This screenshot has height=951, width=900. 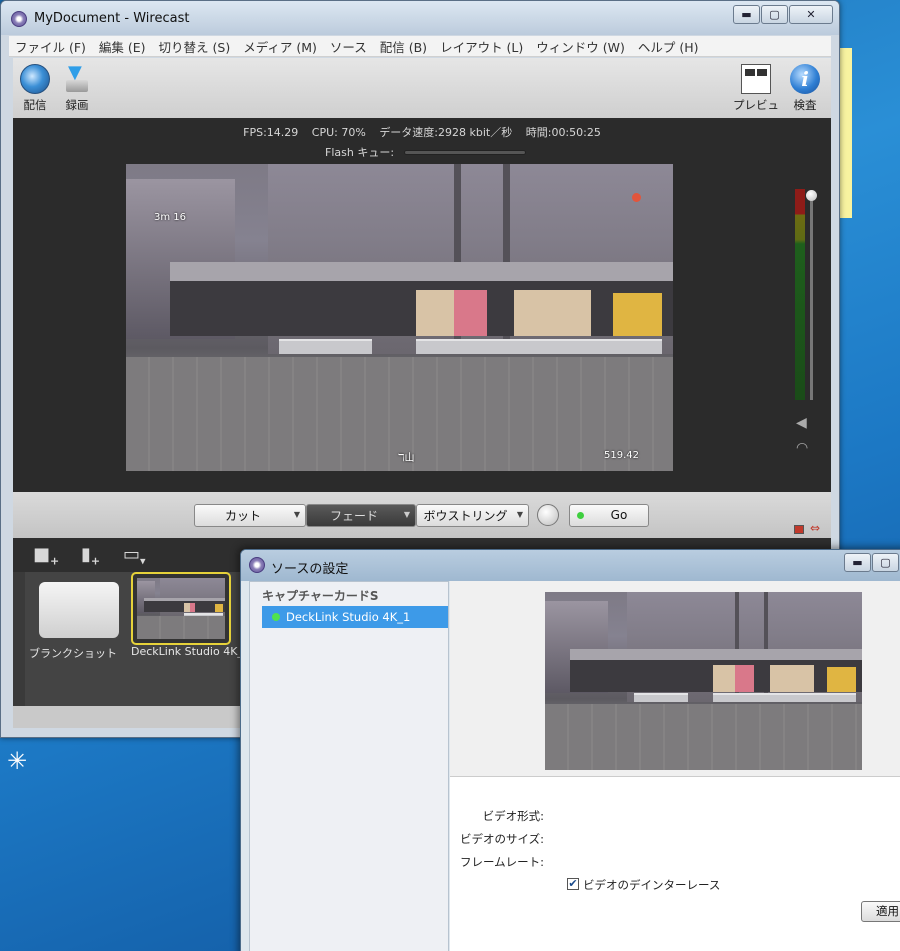 I want to click on volume-slider-knob, so click(x=811, y=195).